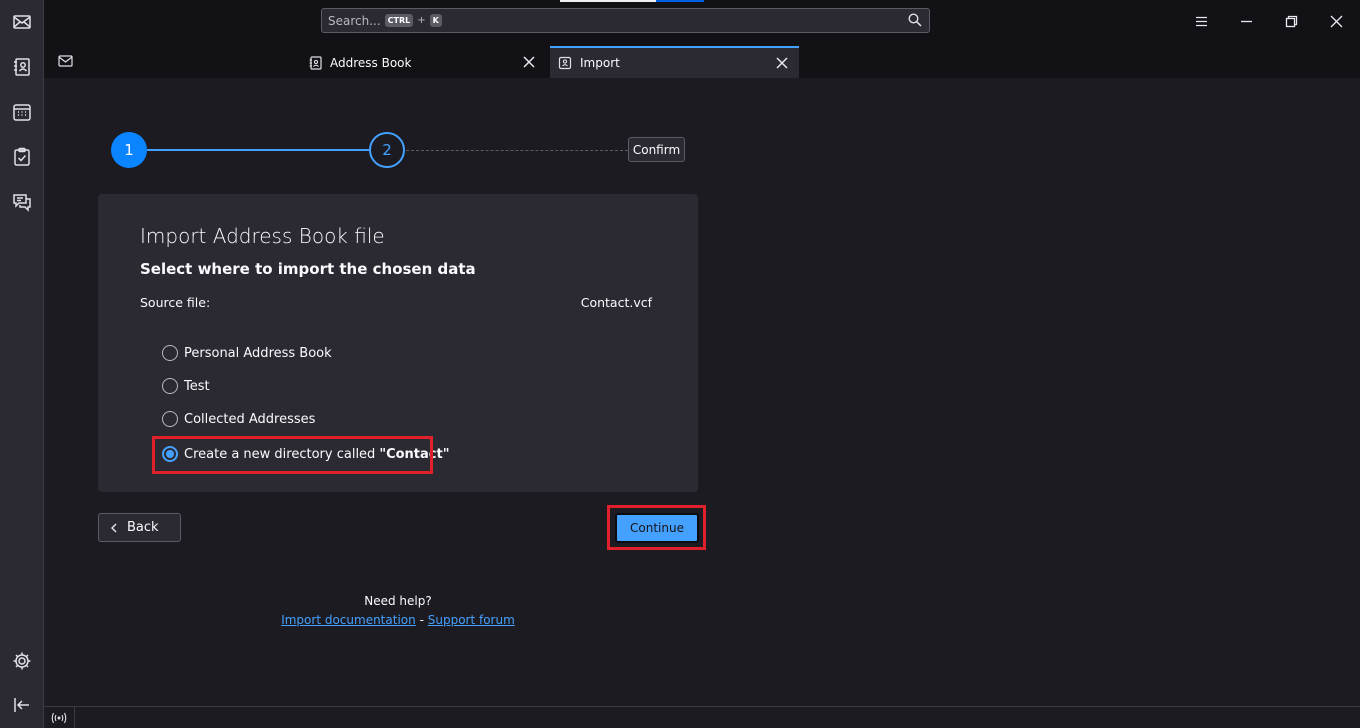 The height and width of the screenshot is (728, 1360). I want to click on source-file-value: Contact.vcf, so click(616, 302).